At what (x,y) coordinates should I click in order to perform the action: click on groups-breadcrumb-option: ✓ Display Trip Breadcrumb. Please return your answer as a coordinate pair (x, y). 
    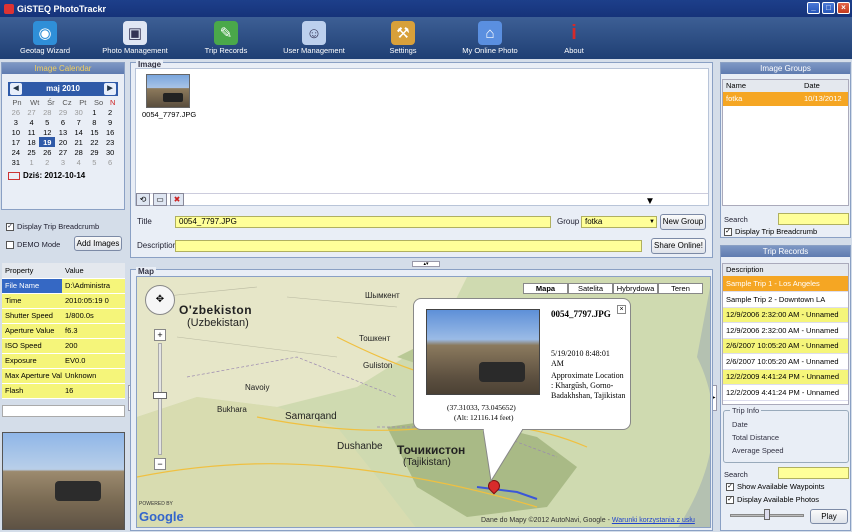
    Looking at the image, I should click on (770, 231).